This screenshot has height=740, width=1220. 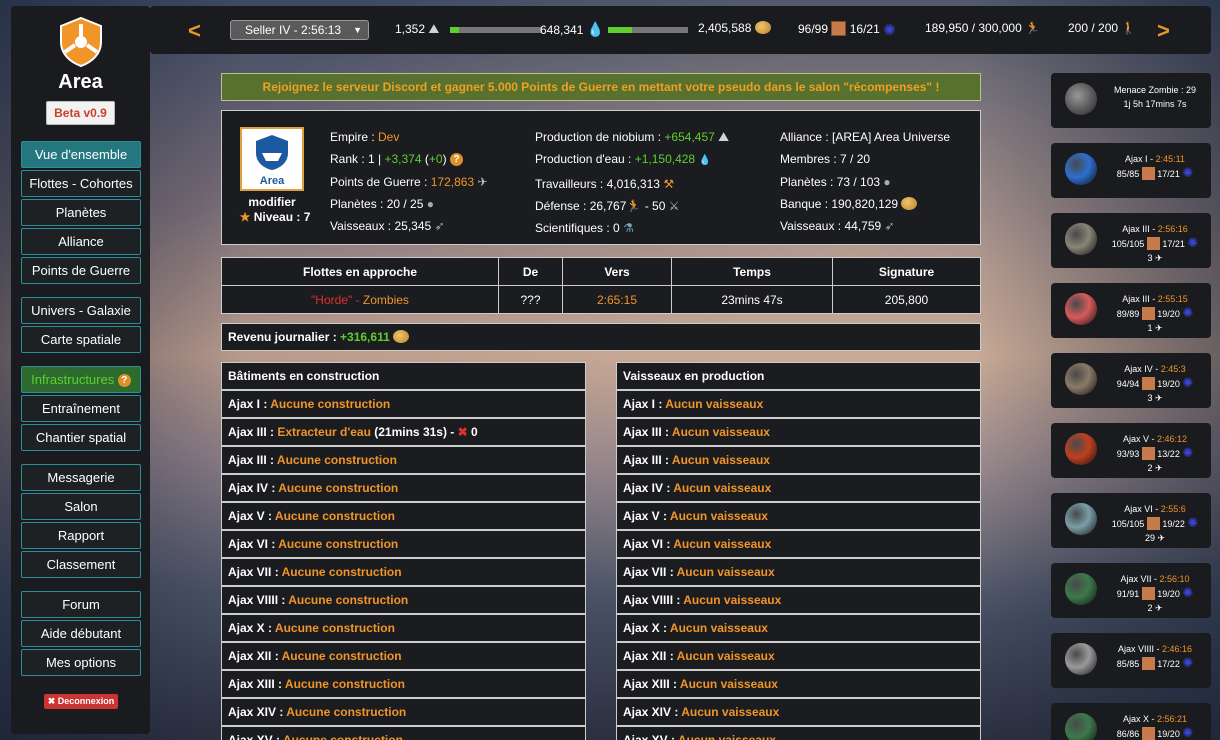 I want to click on nav-beginner-help: Aide débutant, so click(x=81, y=633).